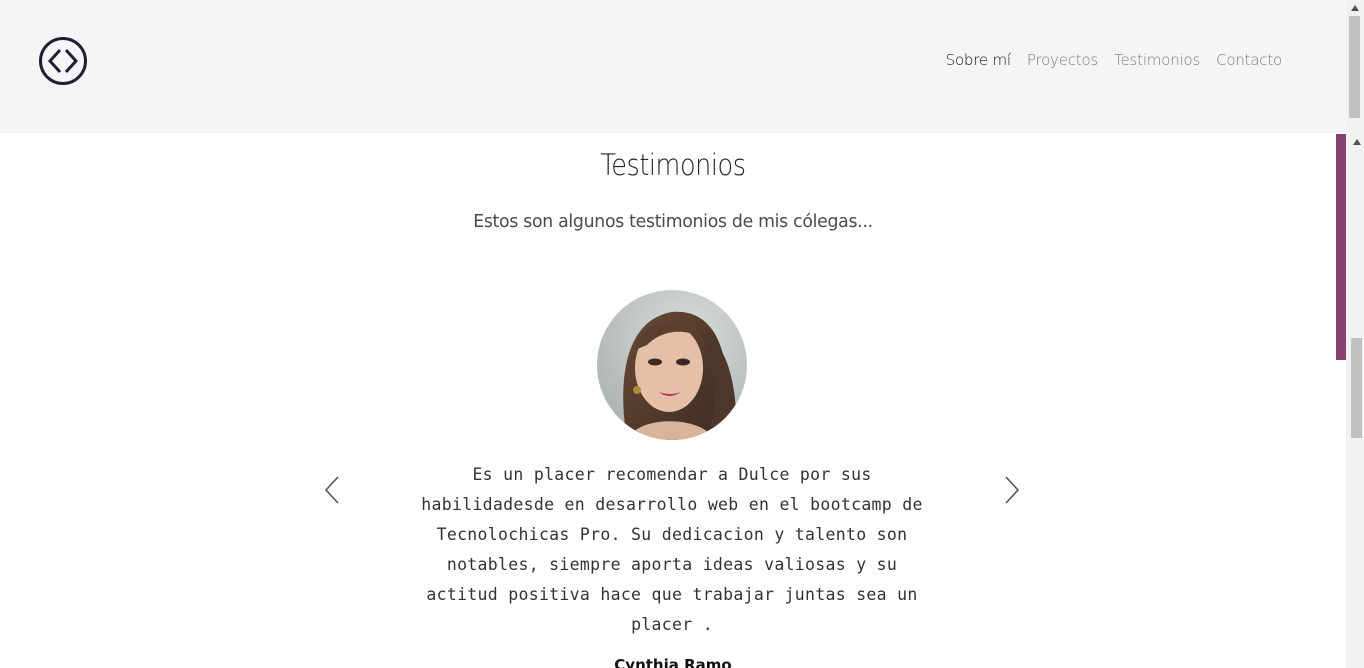 This screenshot has width=1364, height=668. I want to click on nav-link-contacto: Contacto, so click(1249, 60).